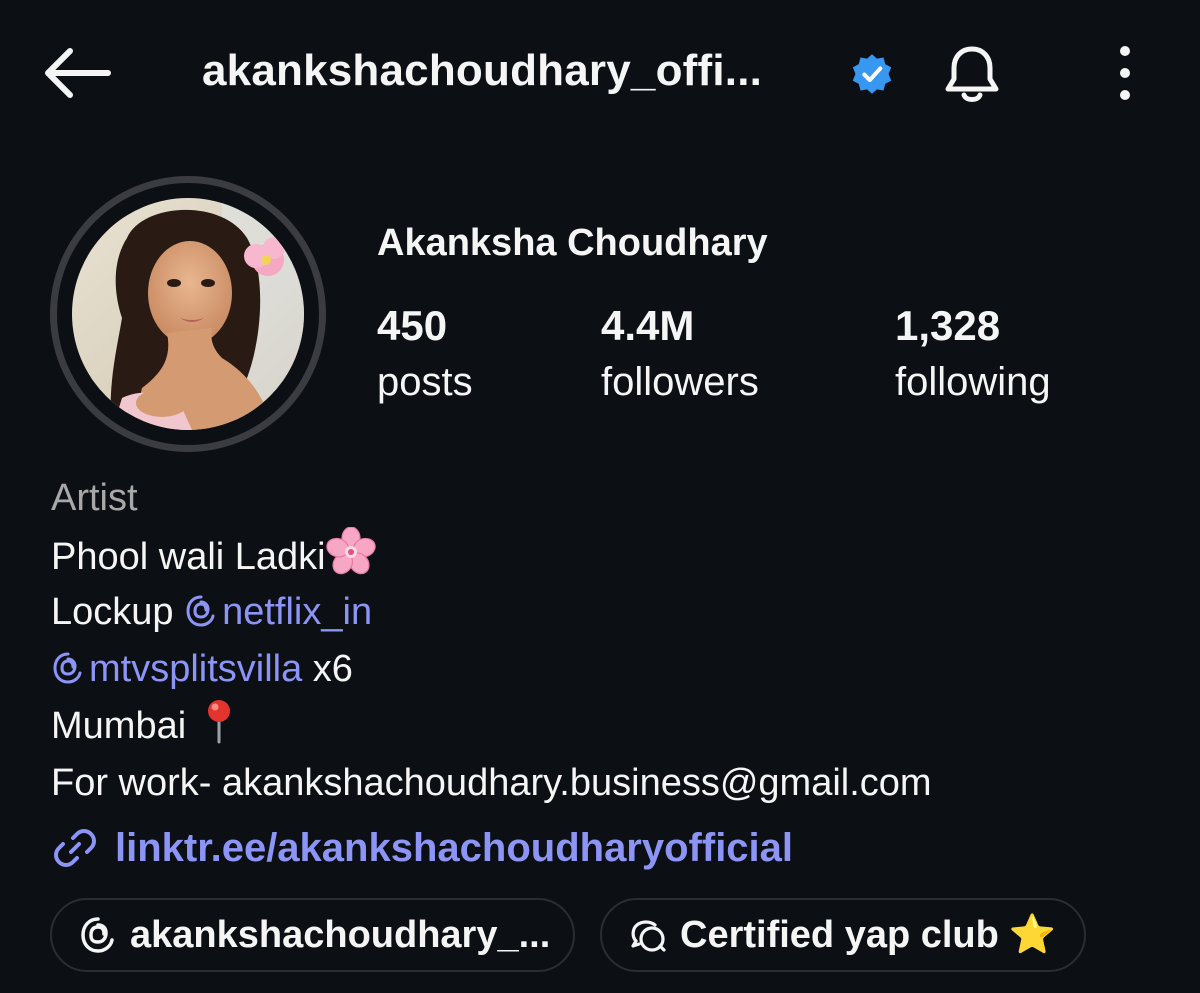 Image resolution: width=1200 pixels, height=993 pixels. I want to click on broadcast-channel-chip: Certified yap club ⭐, so click(843, 935).